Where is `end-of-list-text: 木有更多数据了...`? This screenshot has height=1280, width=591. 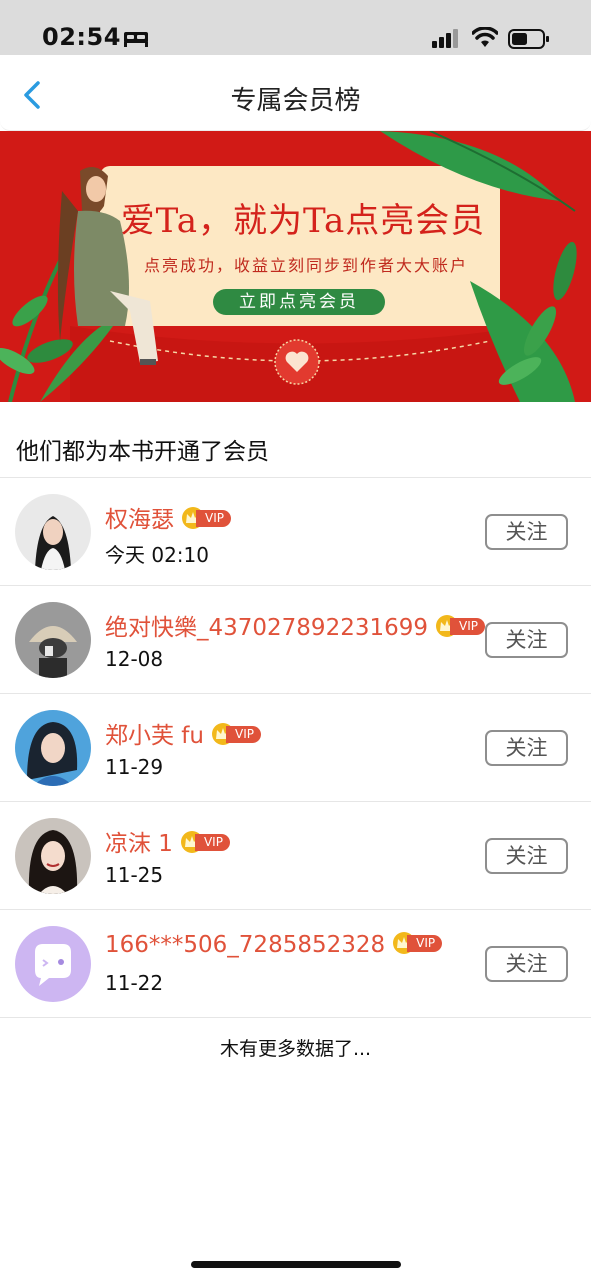 end-of-list-text: 木有更多数据了... is located at coordinates (295, 1049).